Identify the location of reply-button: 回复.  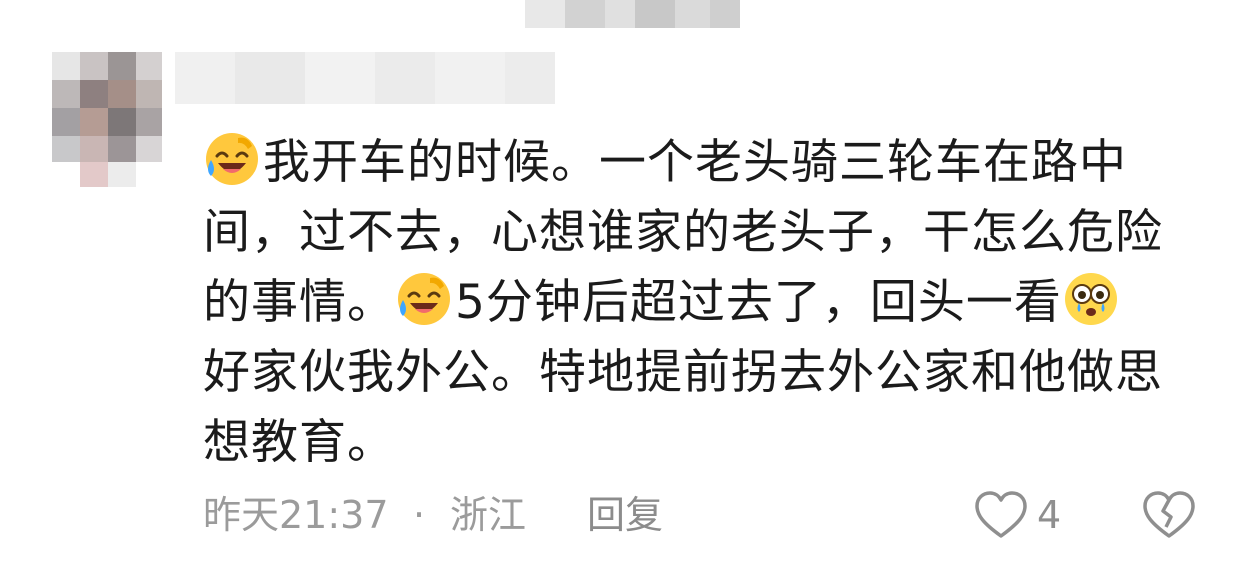
(625, 515).